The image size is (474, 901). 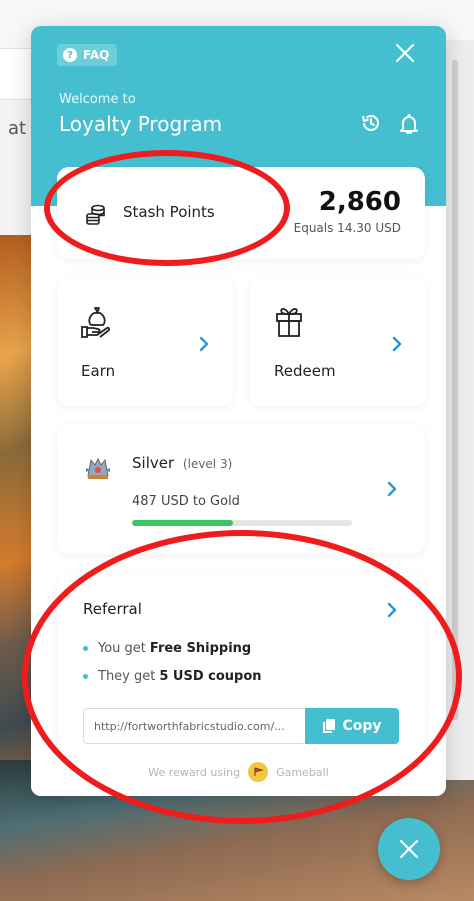 What do you see at coordinates (200, 648) in the screenshot?
I see `you-get-value: Free Shipping` at bounding box center [200, 648].